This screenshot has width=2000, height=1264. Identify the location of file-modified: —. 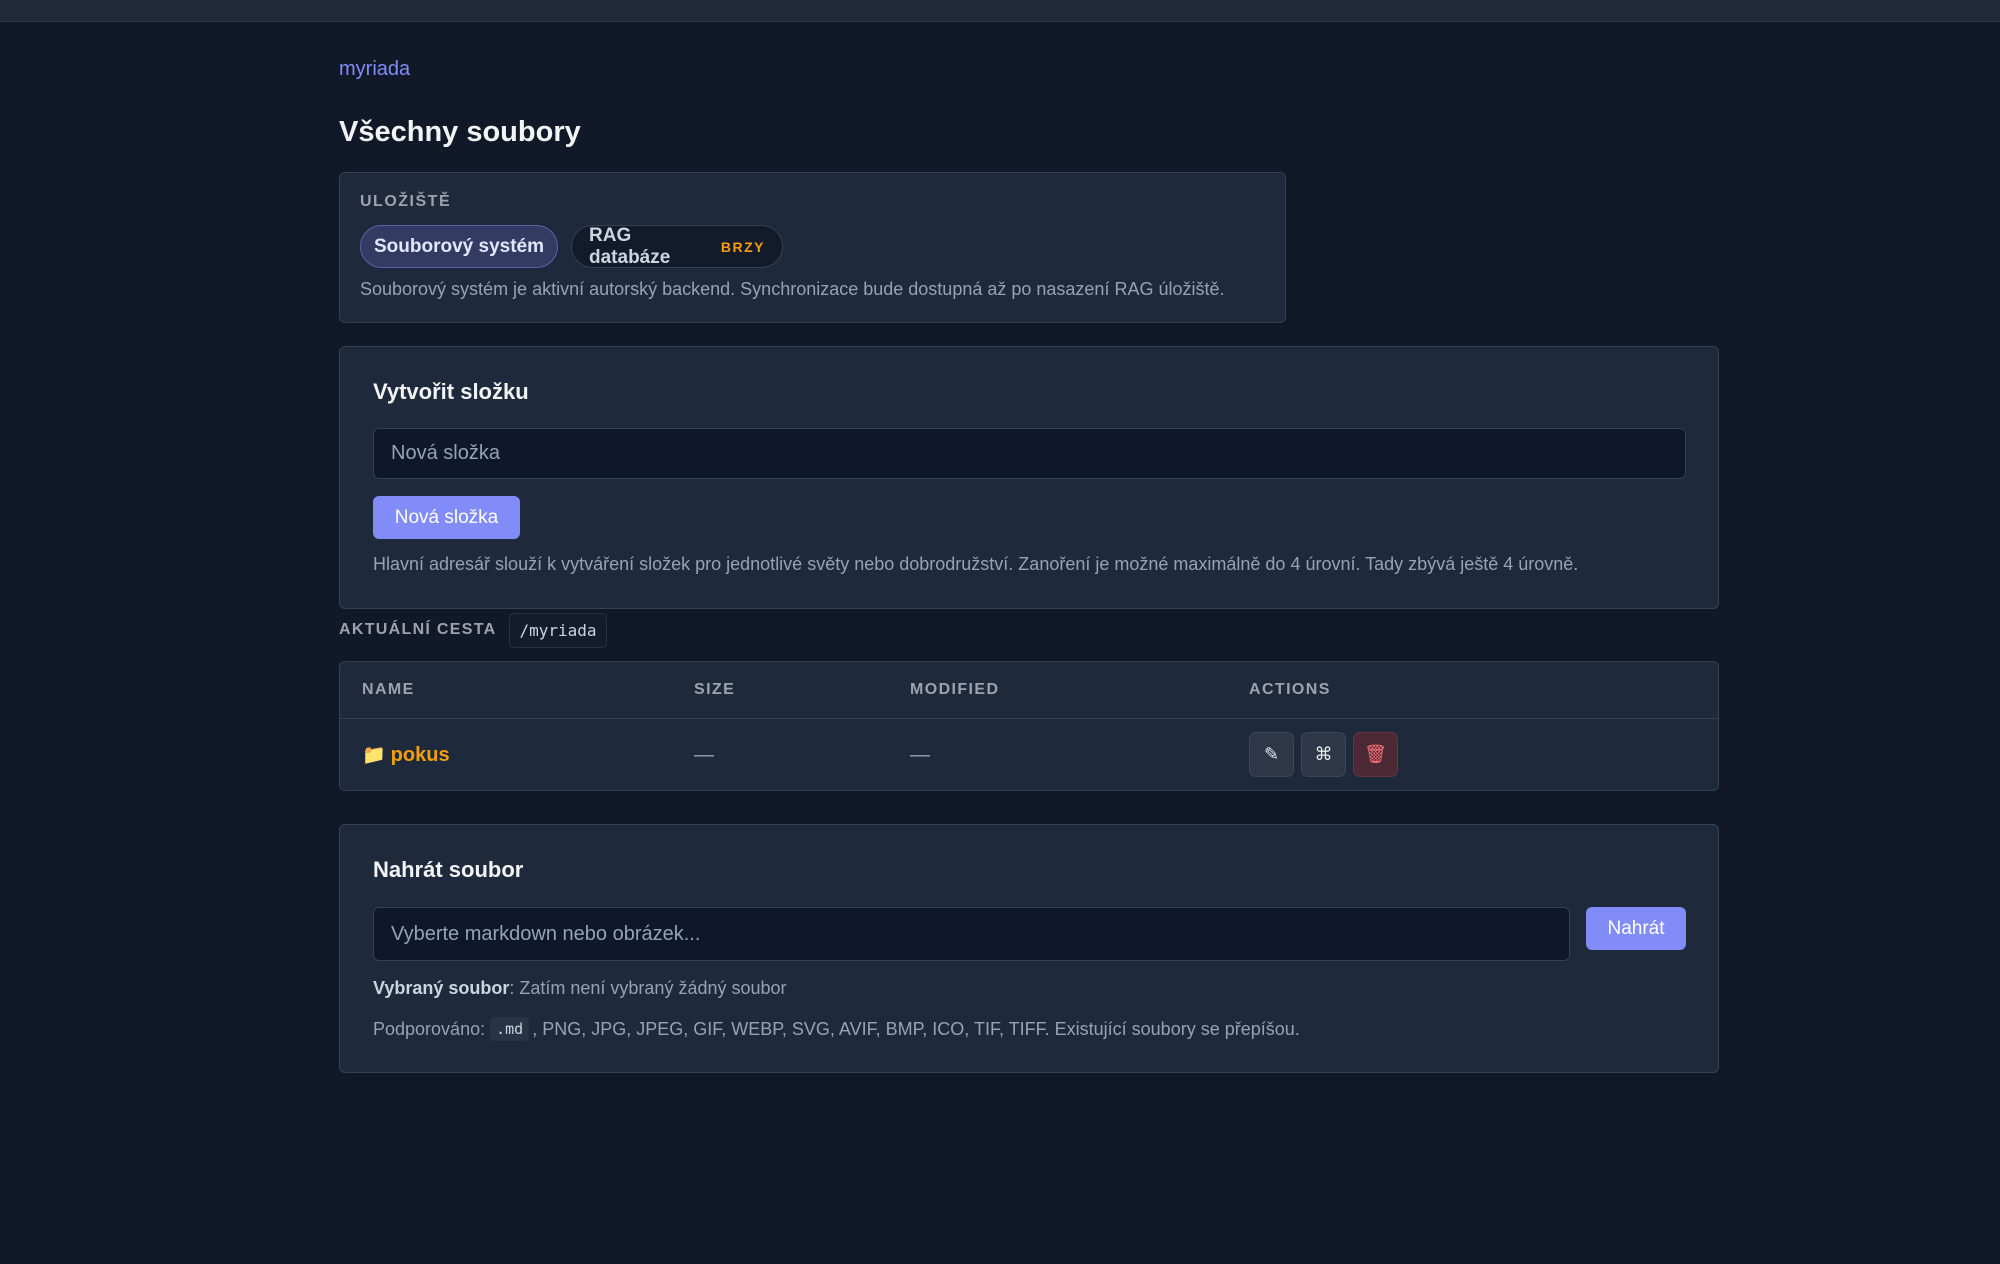
(920, 754).